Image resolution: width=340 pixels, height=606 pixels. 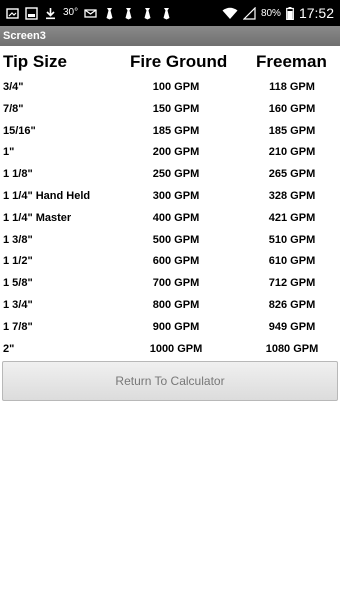 I want to click on freeman-cell: 328 GPM, so click(x=292, y=195).